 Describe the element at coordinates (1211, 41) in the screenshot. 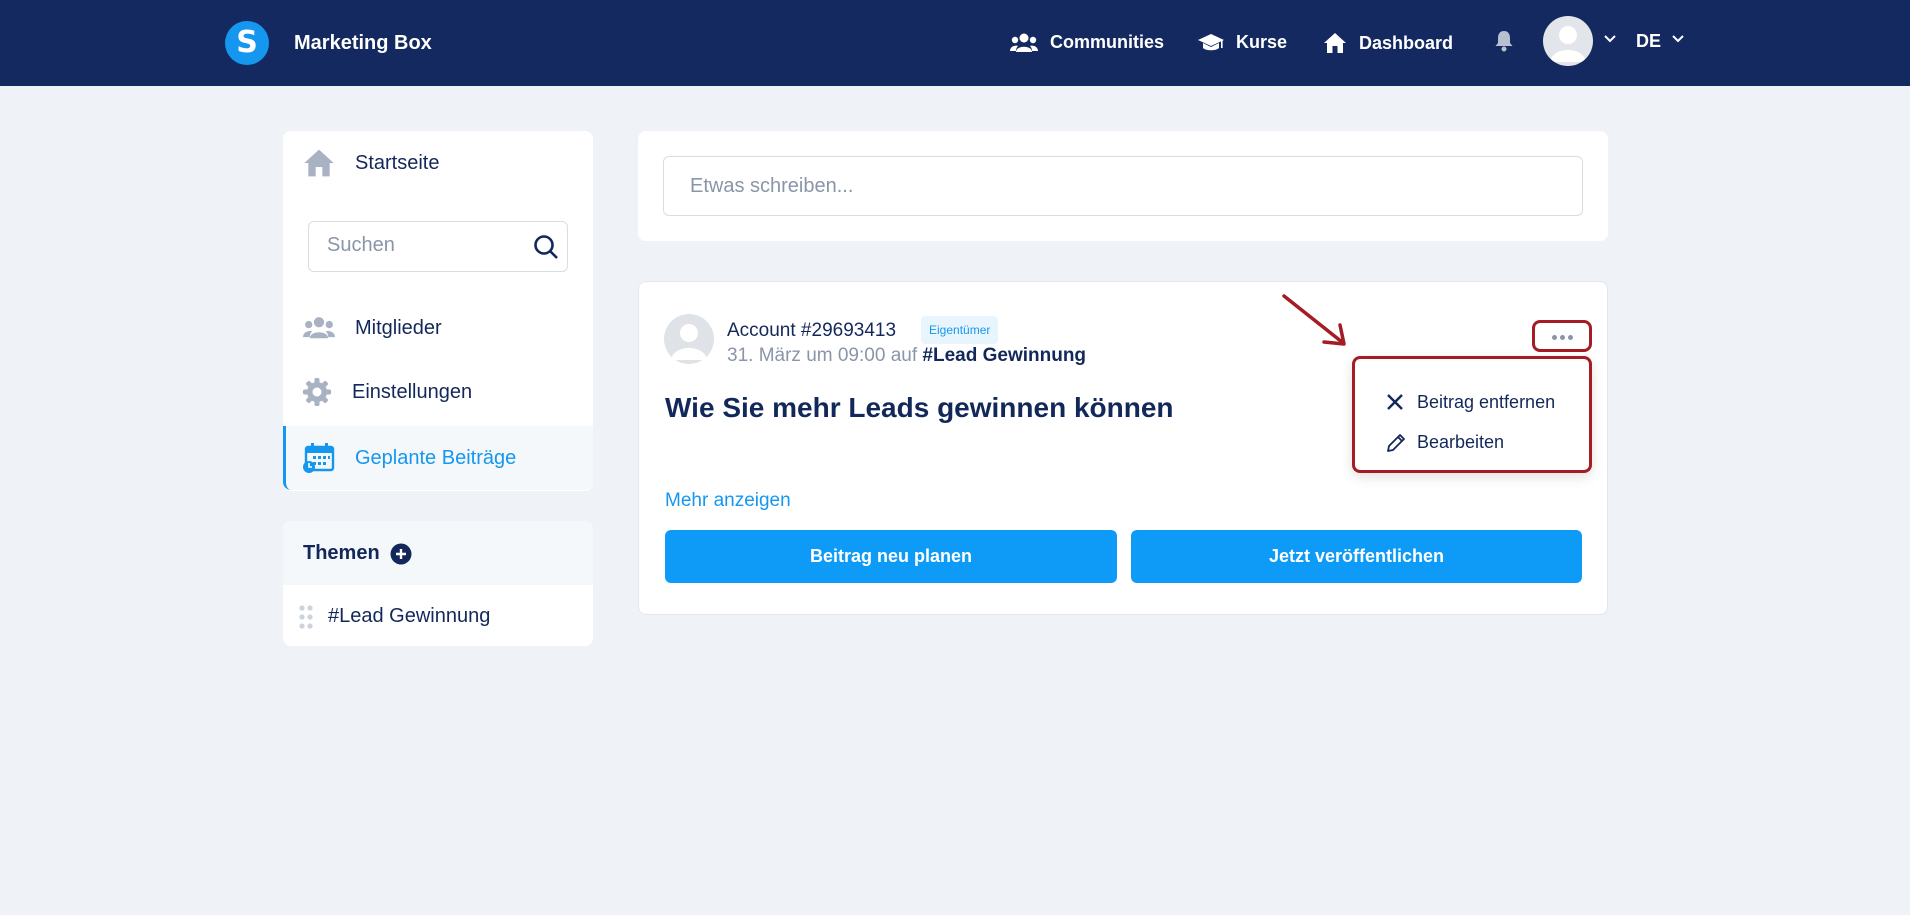

I see `graduation-cap-icon` at that location.